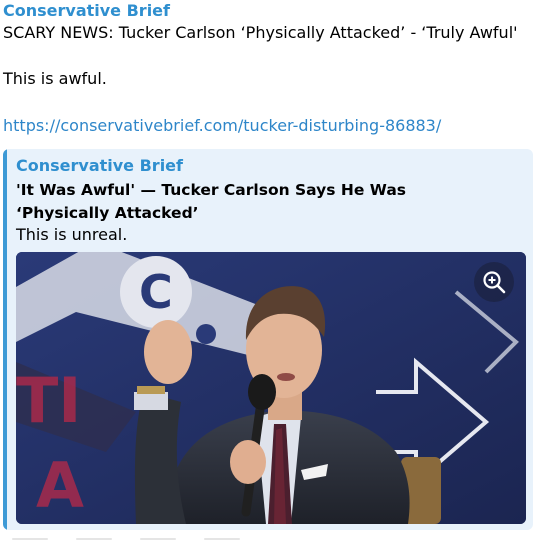 The width and height of the screenshot is (536, 540). Describe the element at coordinates (60, 485) in the screenshot. I see `svg-text: A` at that location.